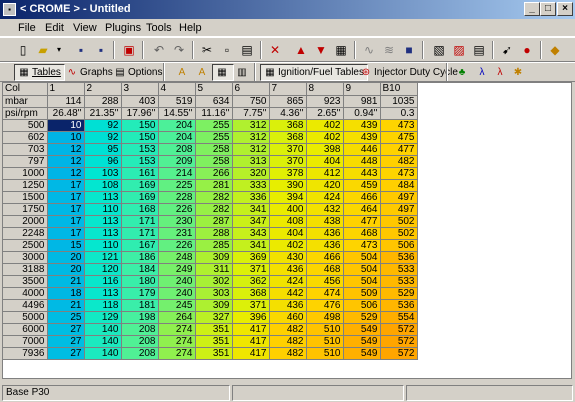  What do you see at coordinates (288, 185) in the screenshot?
I see `table-cell: 390` at bounding box center [288, 185].